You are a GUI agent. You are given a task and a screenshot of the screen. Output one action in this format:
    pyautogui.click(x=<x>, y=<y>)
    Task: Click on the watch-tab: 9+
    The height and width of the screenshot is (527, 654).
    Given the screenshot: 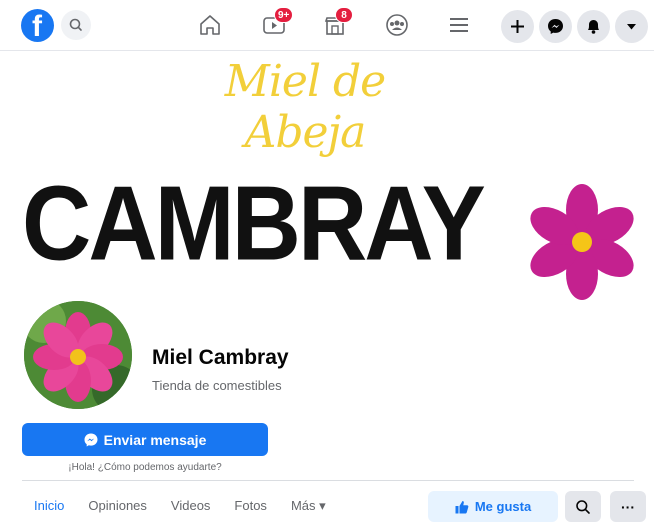 What is the action you would take?
    pyautogui.click(x=276, y=23)
    